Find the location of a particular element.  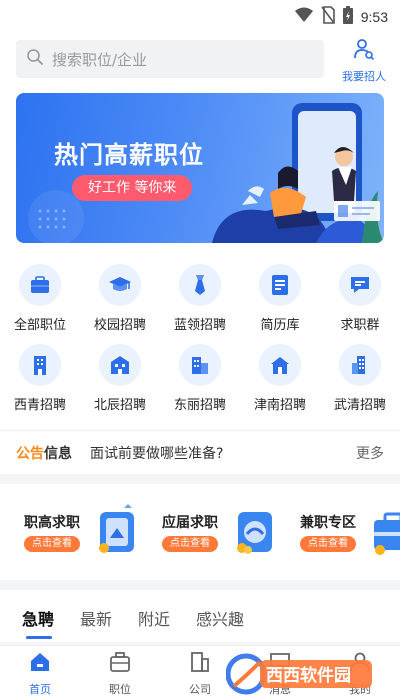

nav-home: 首页 is located at coordinates (40, 675).